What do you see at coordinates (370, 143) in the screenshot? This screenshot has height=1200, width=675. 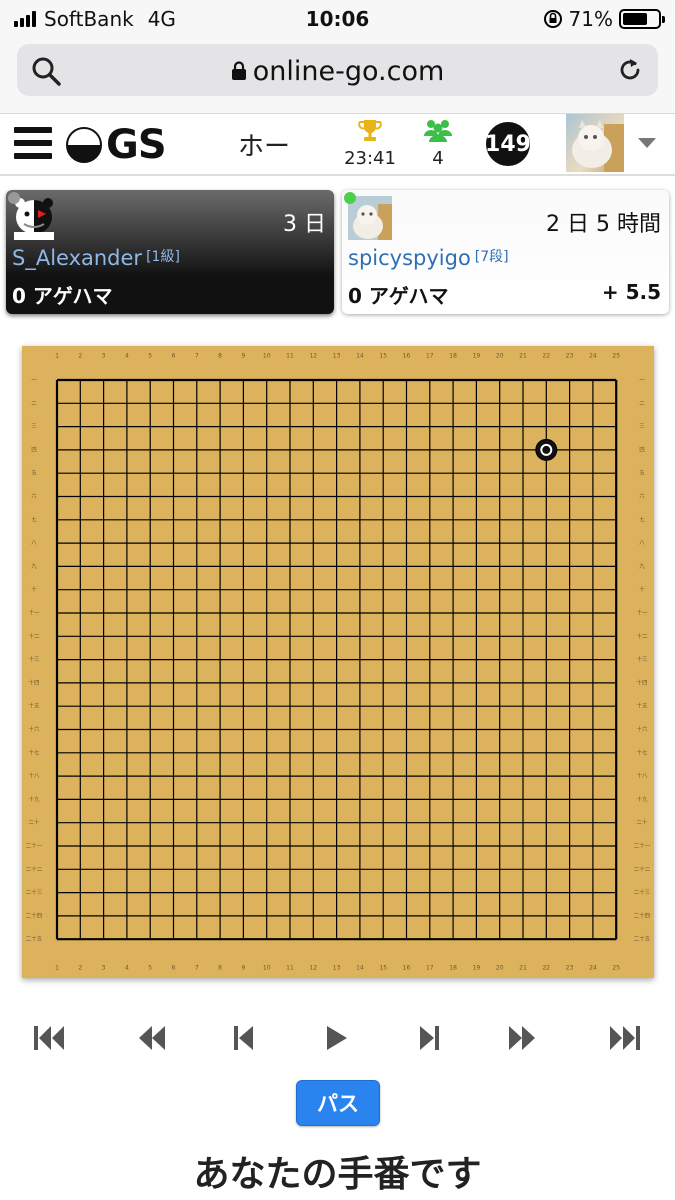 I see `tournament-indicator: 23:41` at bounding box center [370, 143].